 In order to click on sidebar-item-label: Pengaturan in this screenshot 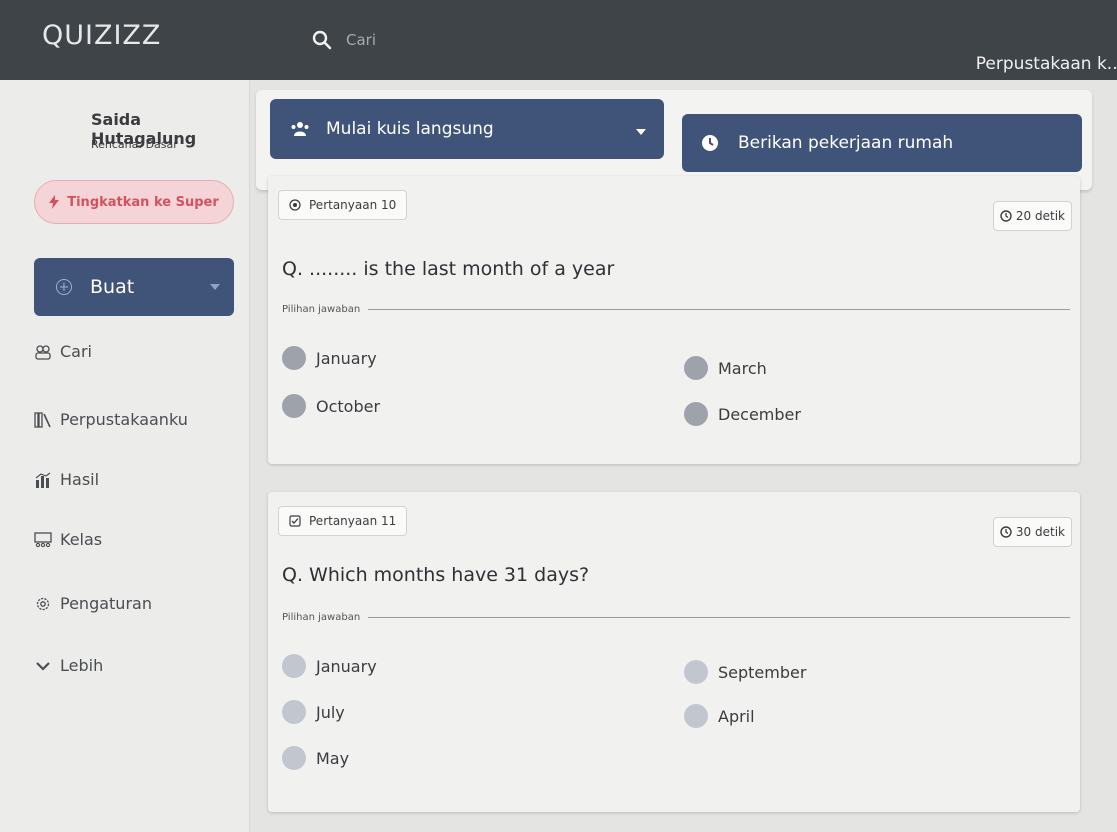, I will do `click(106, 603)`.